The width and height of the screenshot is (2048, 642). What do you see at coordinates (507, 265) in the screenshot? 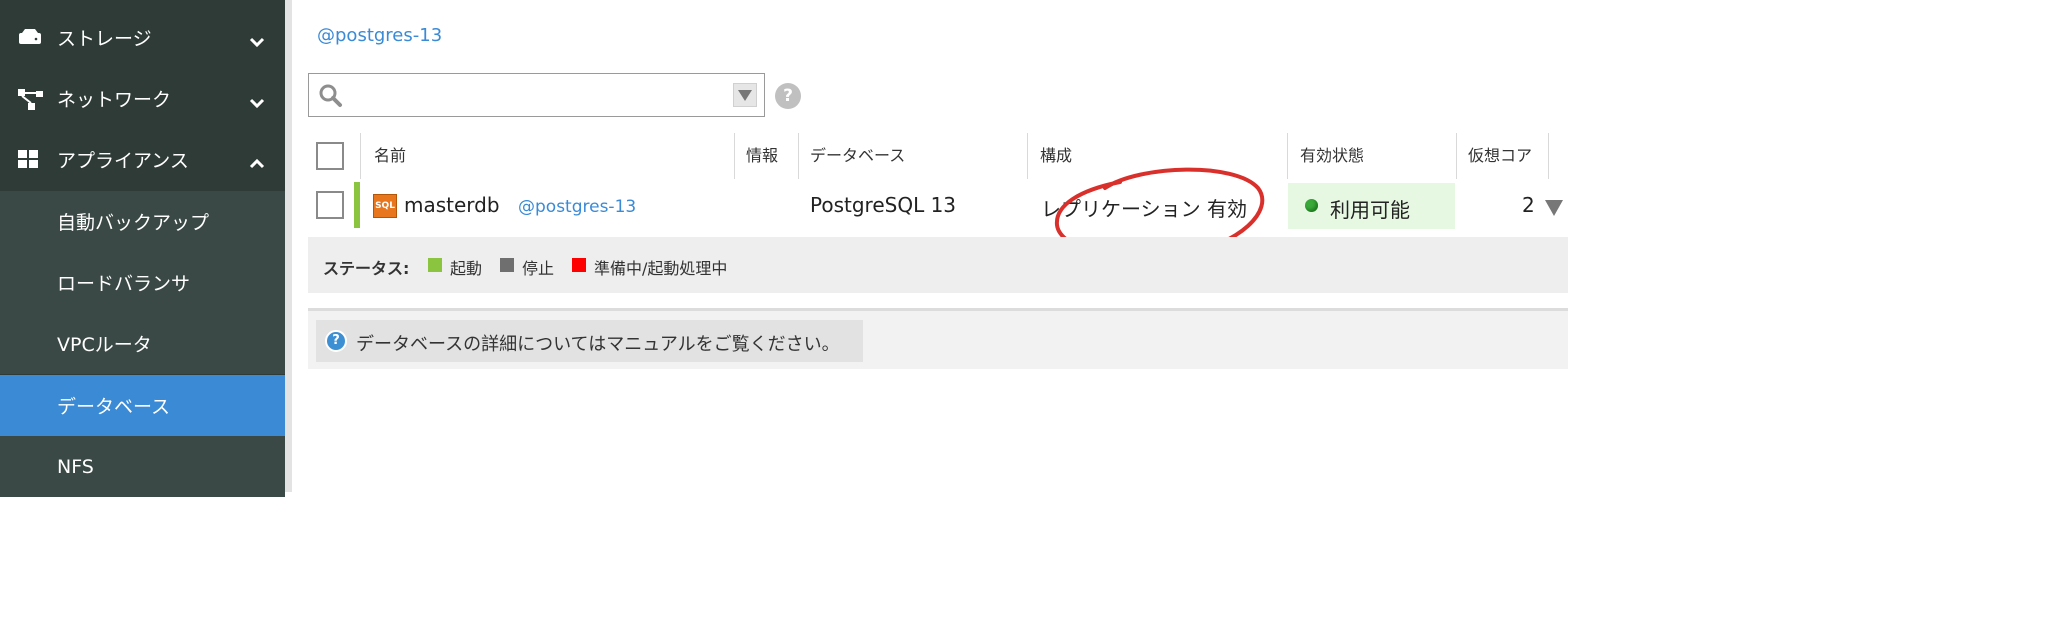
I see `legend-swatch-stopped` at bounding box center [507, 265].